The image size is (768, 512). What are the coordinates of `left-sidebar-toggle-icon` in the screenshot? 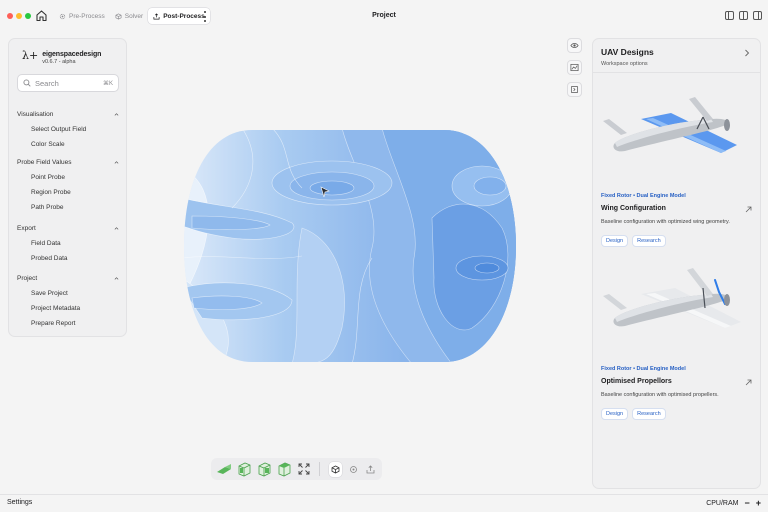 It's located at (729, 15).